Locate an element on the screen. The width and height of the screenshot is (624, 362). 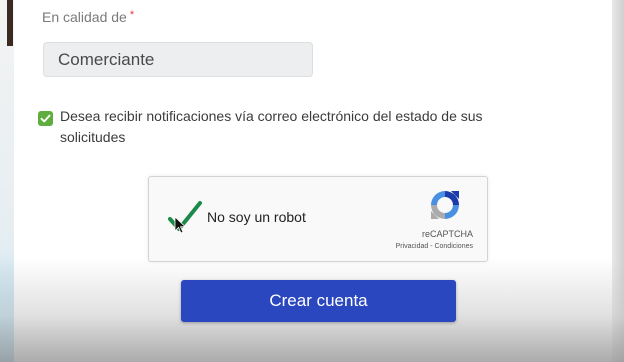
recaptcha-brand: reCAPTCHA is located at coordinates (447, 234).